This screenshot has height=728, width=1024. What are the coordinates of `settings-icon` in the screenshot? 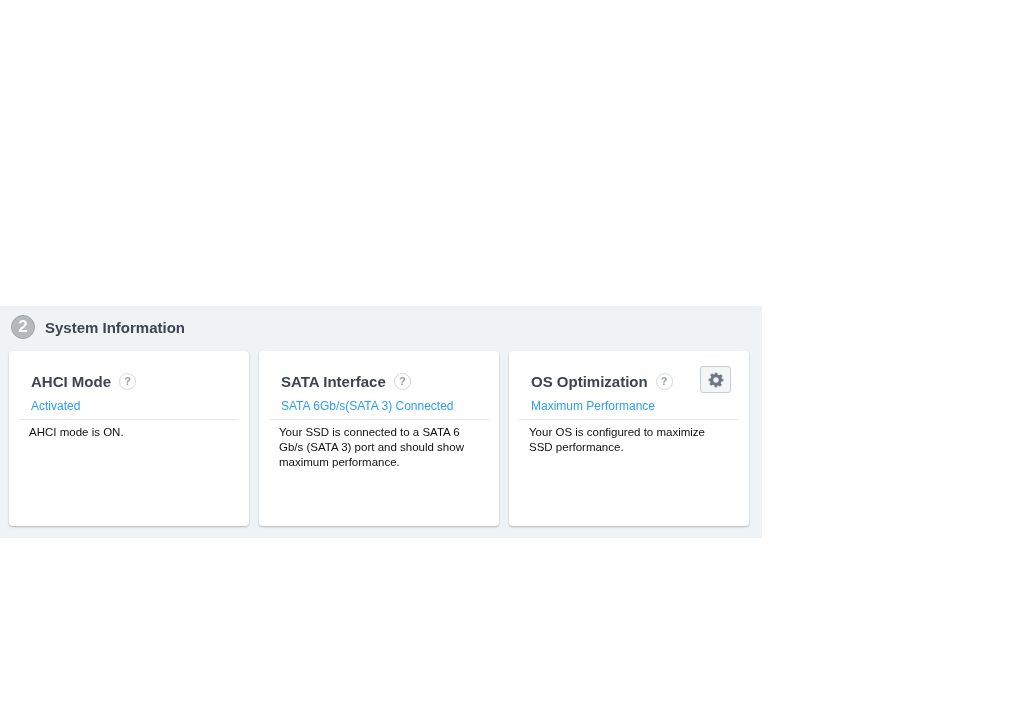 It's located at (715, 379).